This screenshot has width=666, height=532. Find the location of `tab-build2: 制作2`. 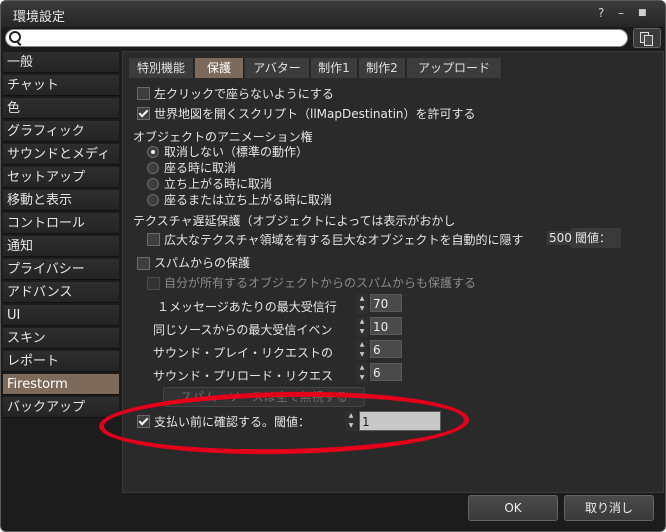

tab-build2: 制作2 is located at coordinates (382, 68).